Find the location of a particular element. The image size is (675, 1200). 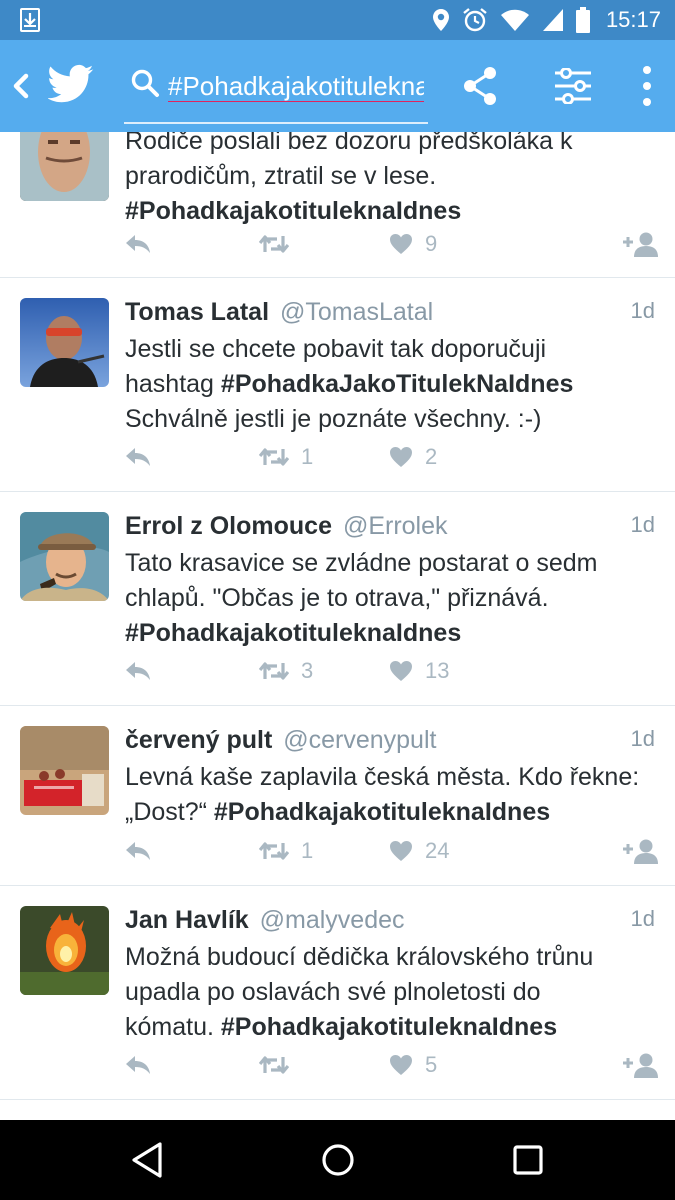

author-handle: @TomasLatal is located at coordinates (356, 312).